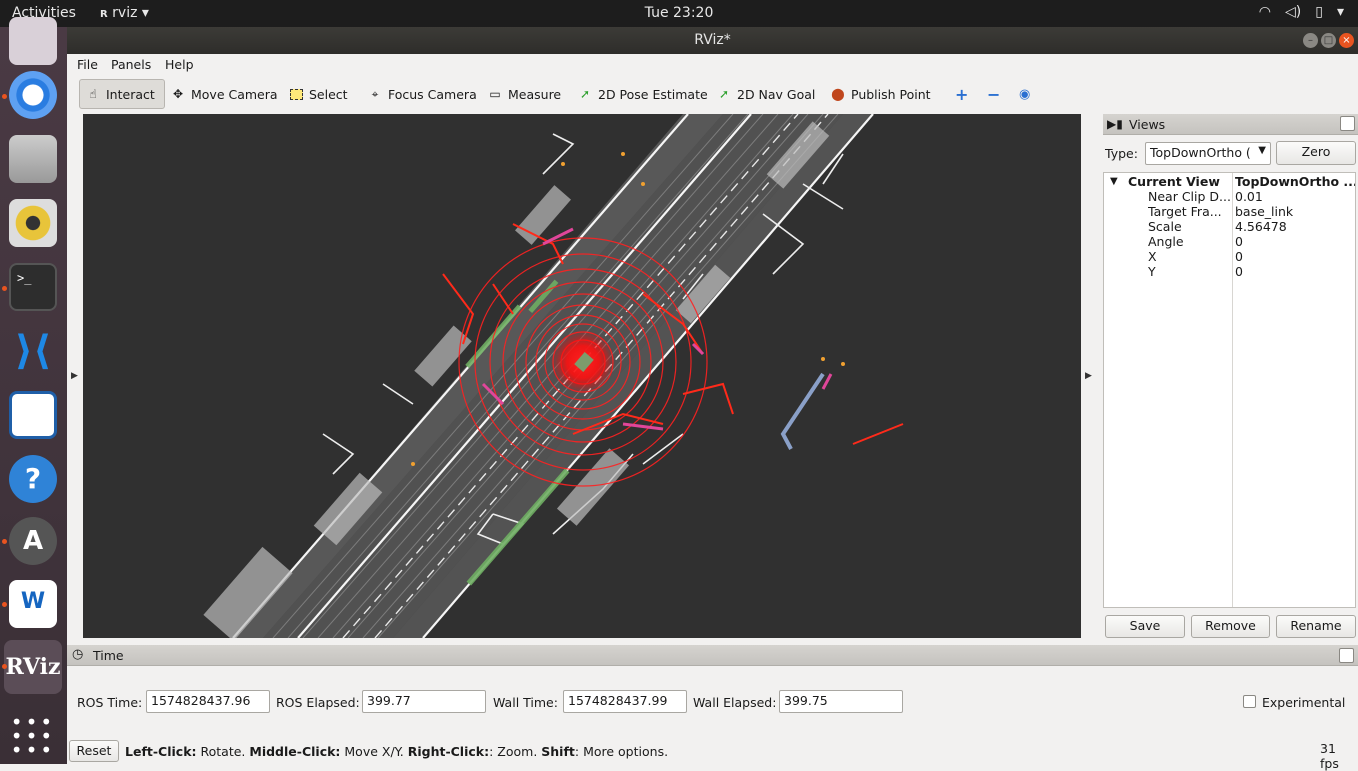 The width and height of the screenshot is (1358, 771). What do you see at coordinates (625, 701) in the screenshot?
I see `wall-time-field: 1574828437.99` at bounding box center [625, 701].